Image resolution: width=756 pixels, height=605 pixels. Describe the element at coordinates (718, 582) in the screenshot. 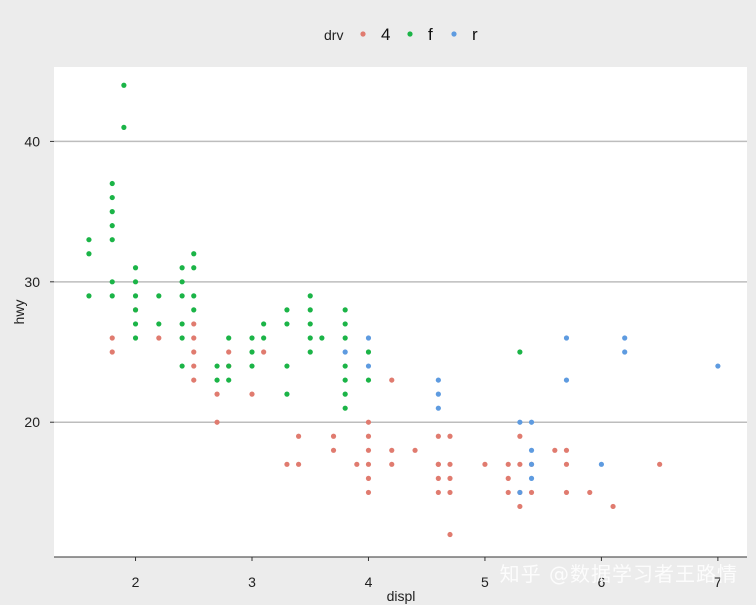

I see `x-tick-label: 7` at that location.